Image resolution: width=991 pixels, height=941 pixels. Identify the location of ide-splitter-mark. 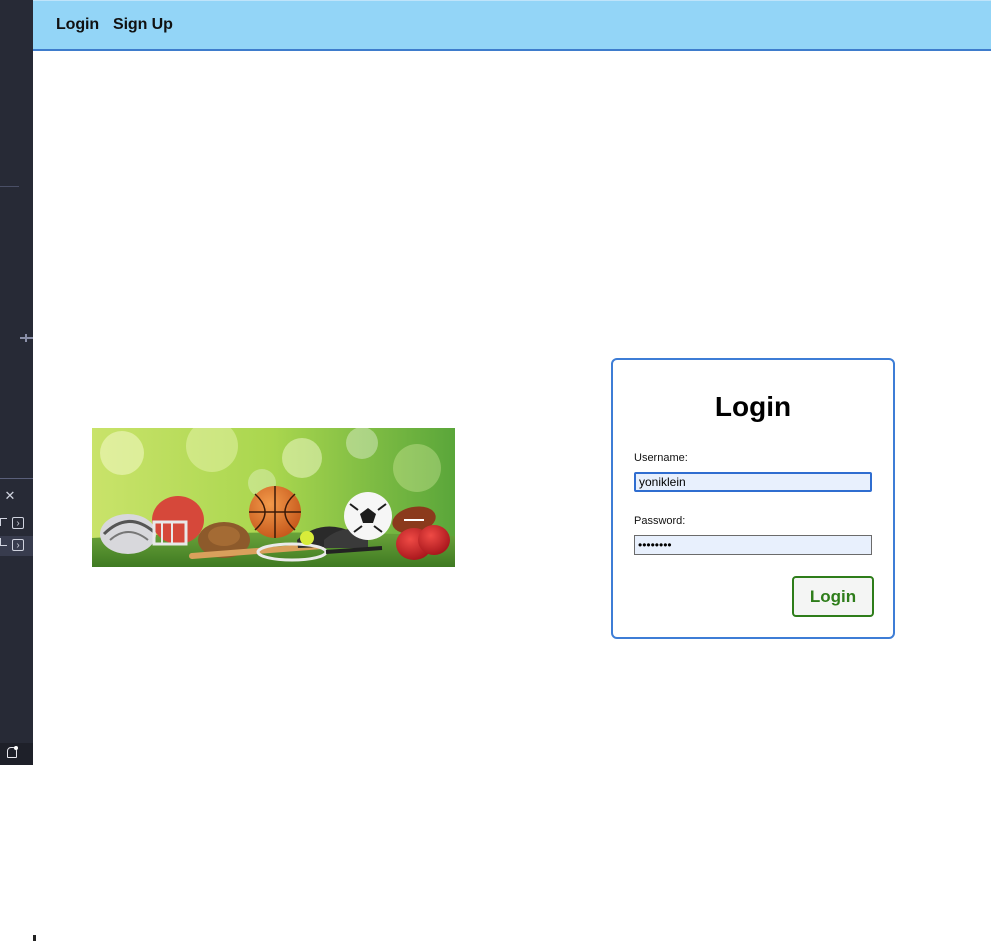
(26, 338).